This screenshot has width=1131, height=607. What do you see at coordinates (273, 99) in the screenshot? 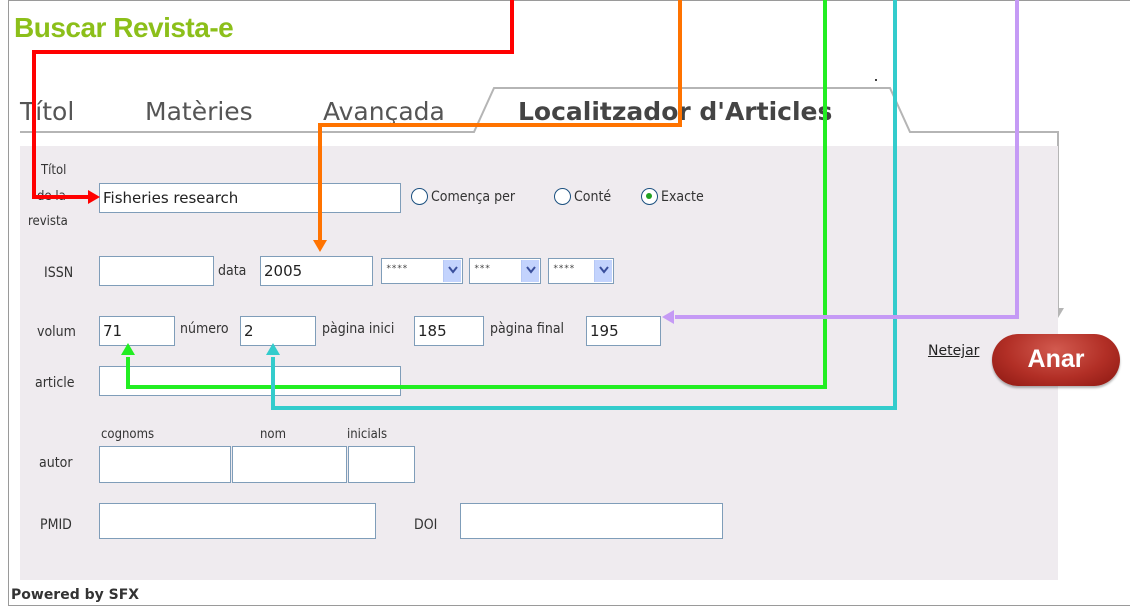
I see `journal-title-arrow` at bounding box center [273, 99].